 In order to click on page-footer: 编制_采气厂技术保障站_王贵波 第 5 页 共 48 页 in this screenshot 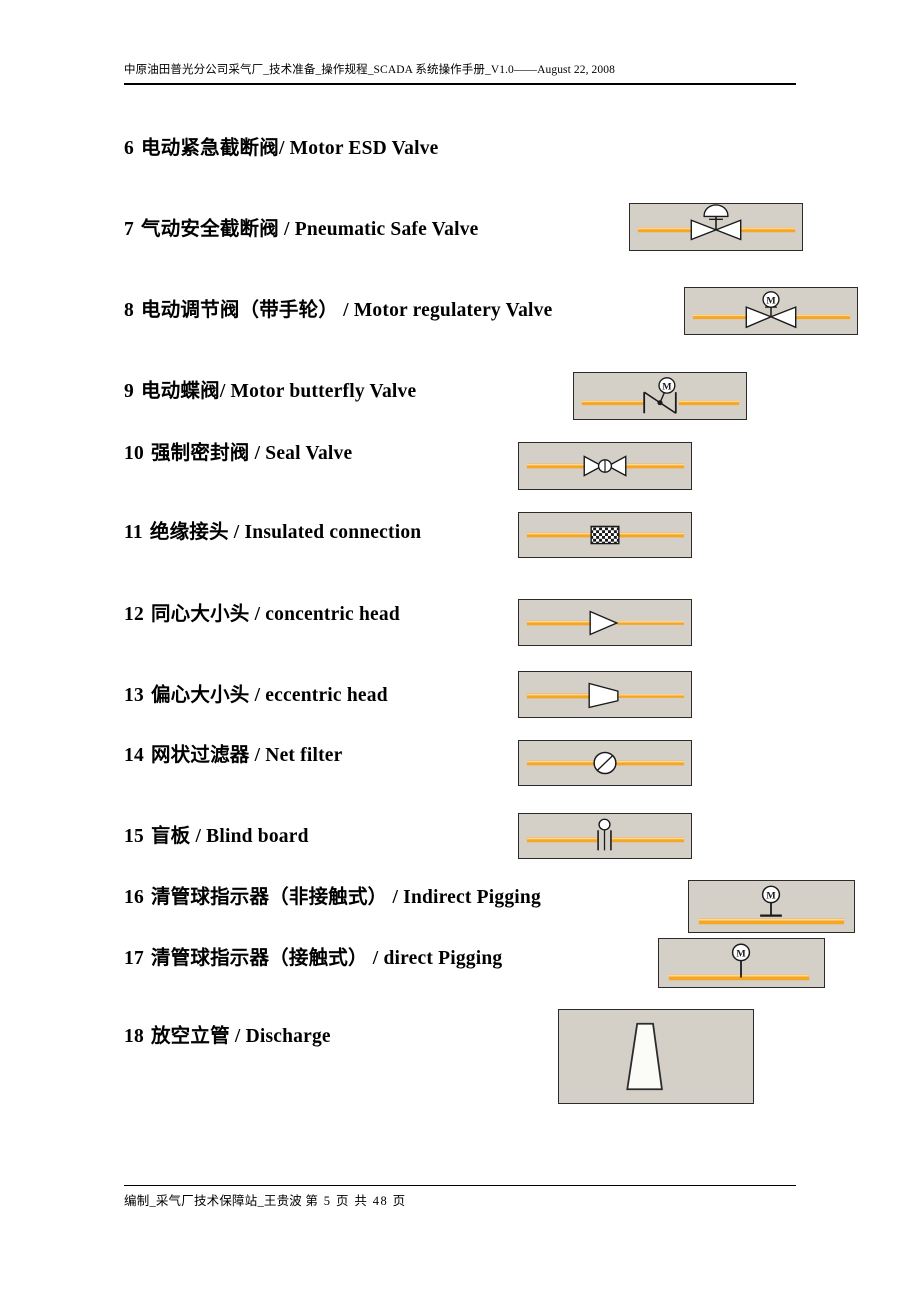, I will do `click(460, 1197)`.